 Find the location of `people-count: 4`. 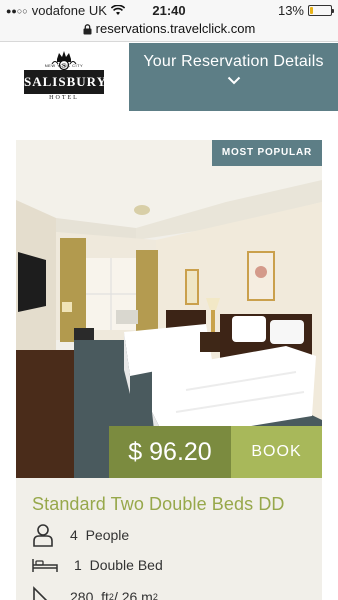

people-count: 4 is located at coordinates (74, 535).